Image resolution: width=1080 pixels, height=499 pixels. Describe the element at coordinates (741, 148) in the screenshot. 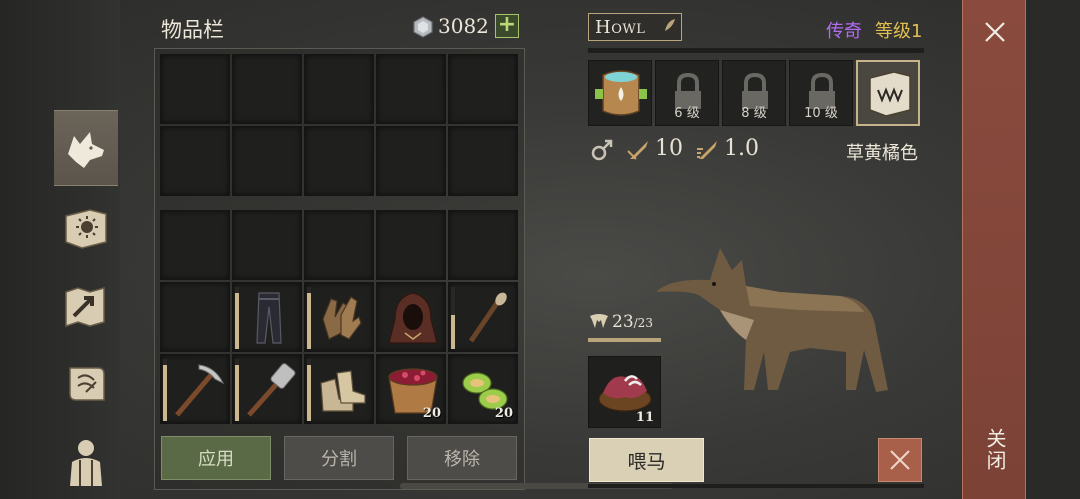

I see `speed-value: 1.0` at that location.